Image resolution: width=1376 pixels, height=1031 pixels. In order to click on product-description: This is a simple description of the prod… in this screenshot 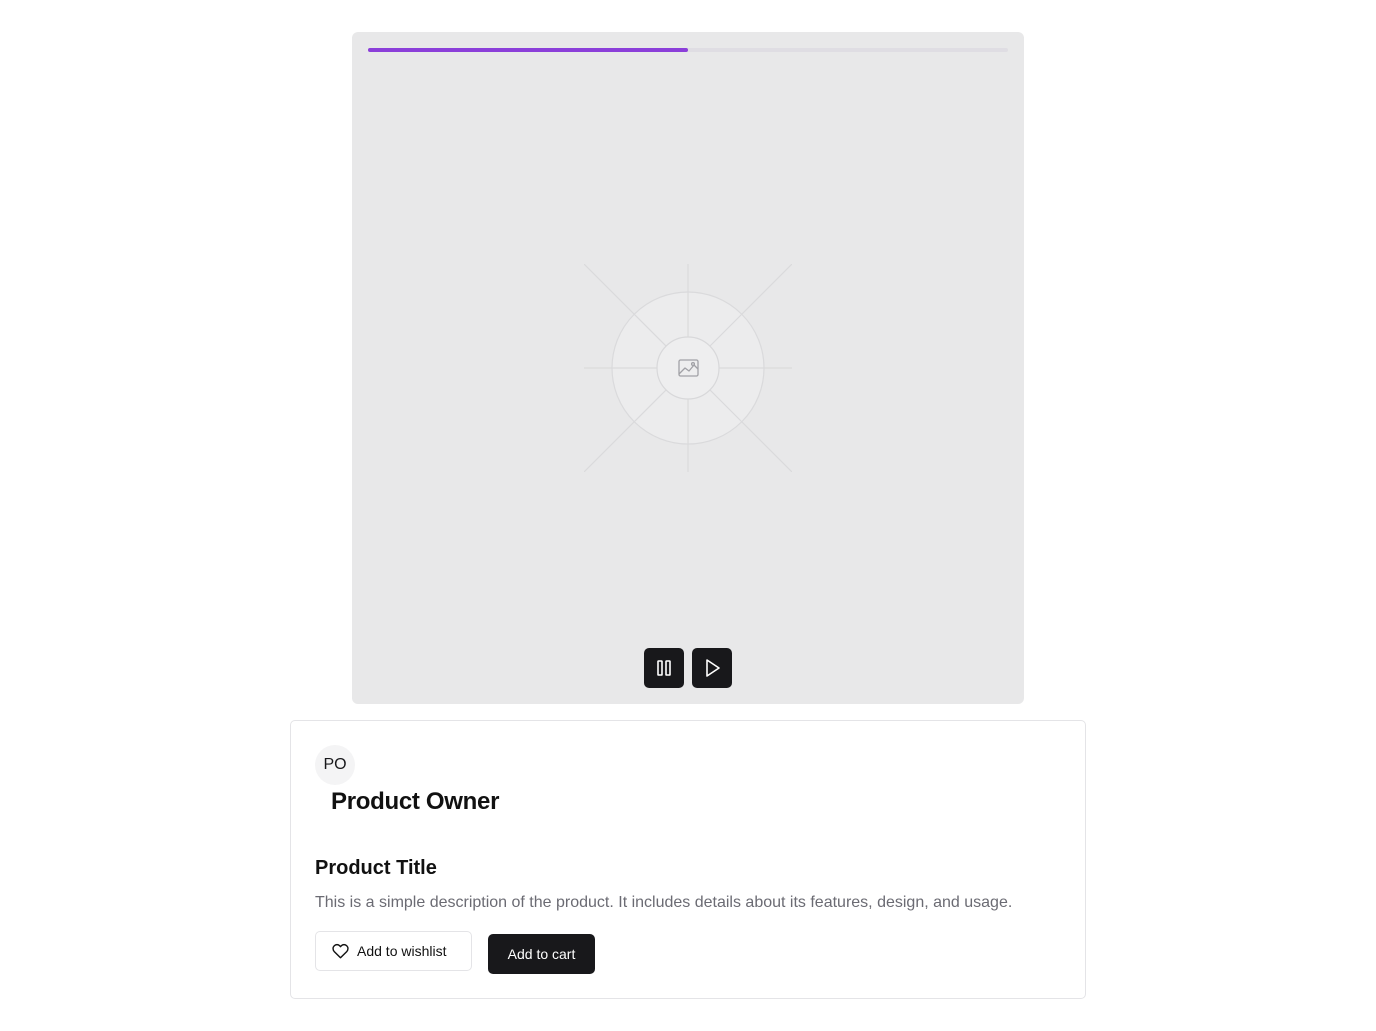, I will do `click(664, 902)`.